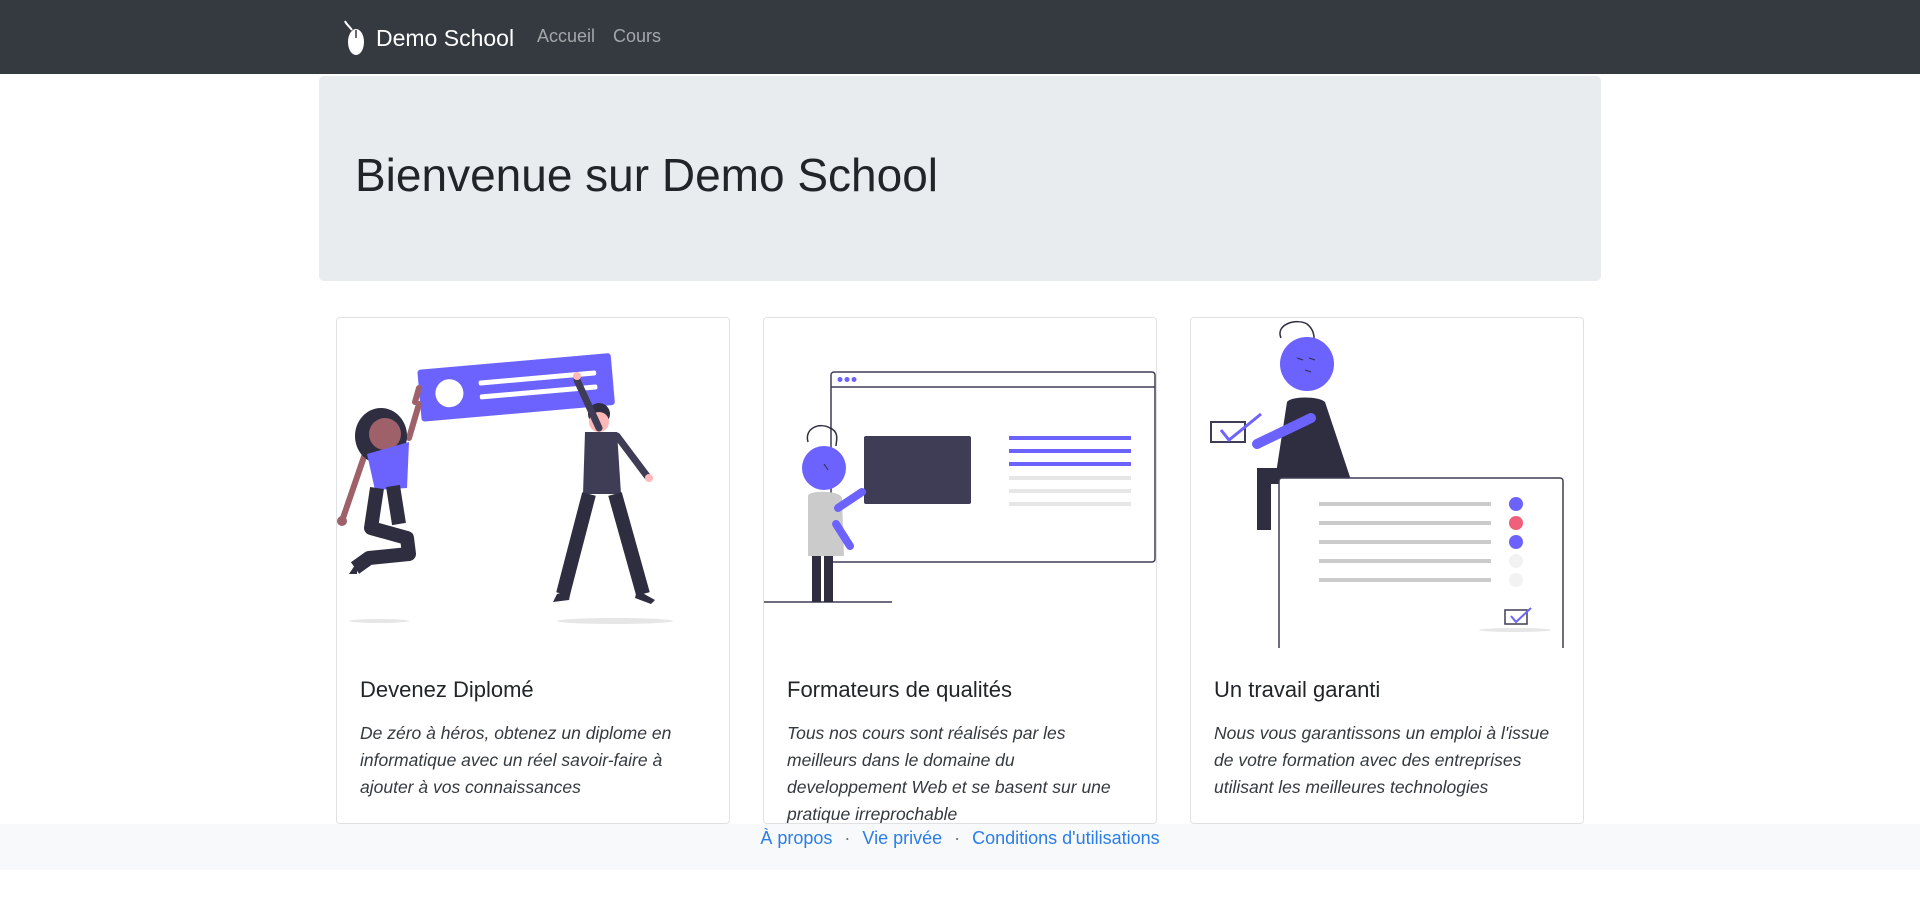 The width and height of the screenshot is (1920, 913). What do you see at coordinates (960, 487) in the screenshot?
I see `teacher-illustration` at bounding box center [960, 487].